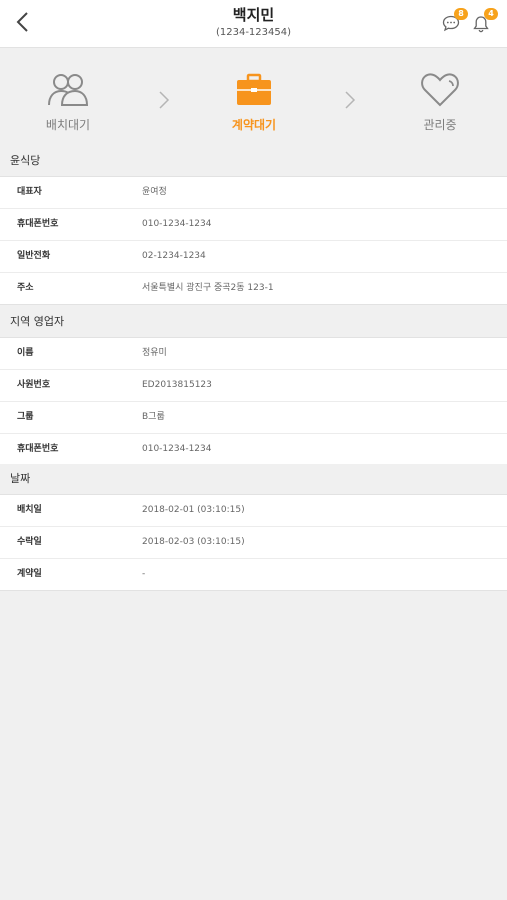 Image resolution: width=507 pixels, height=900 pixels. What do you see at coordinates (484, 22) in the screenshot?
I see `notification-button: 4` at bounding box center [484, 22].